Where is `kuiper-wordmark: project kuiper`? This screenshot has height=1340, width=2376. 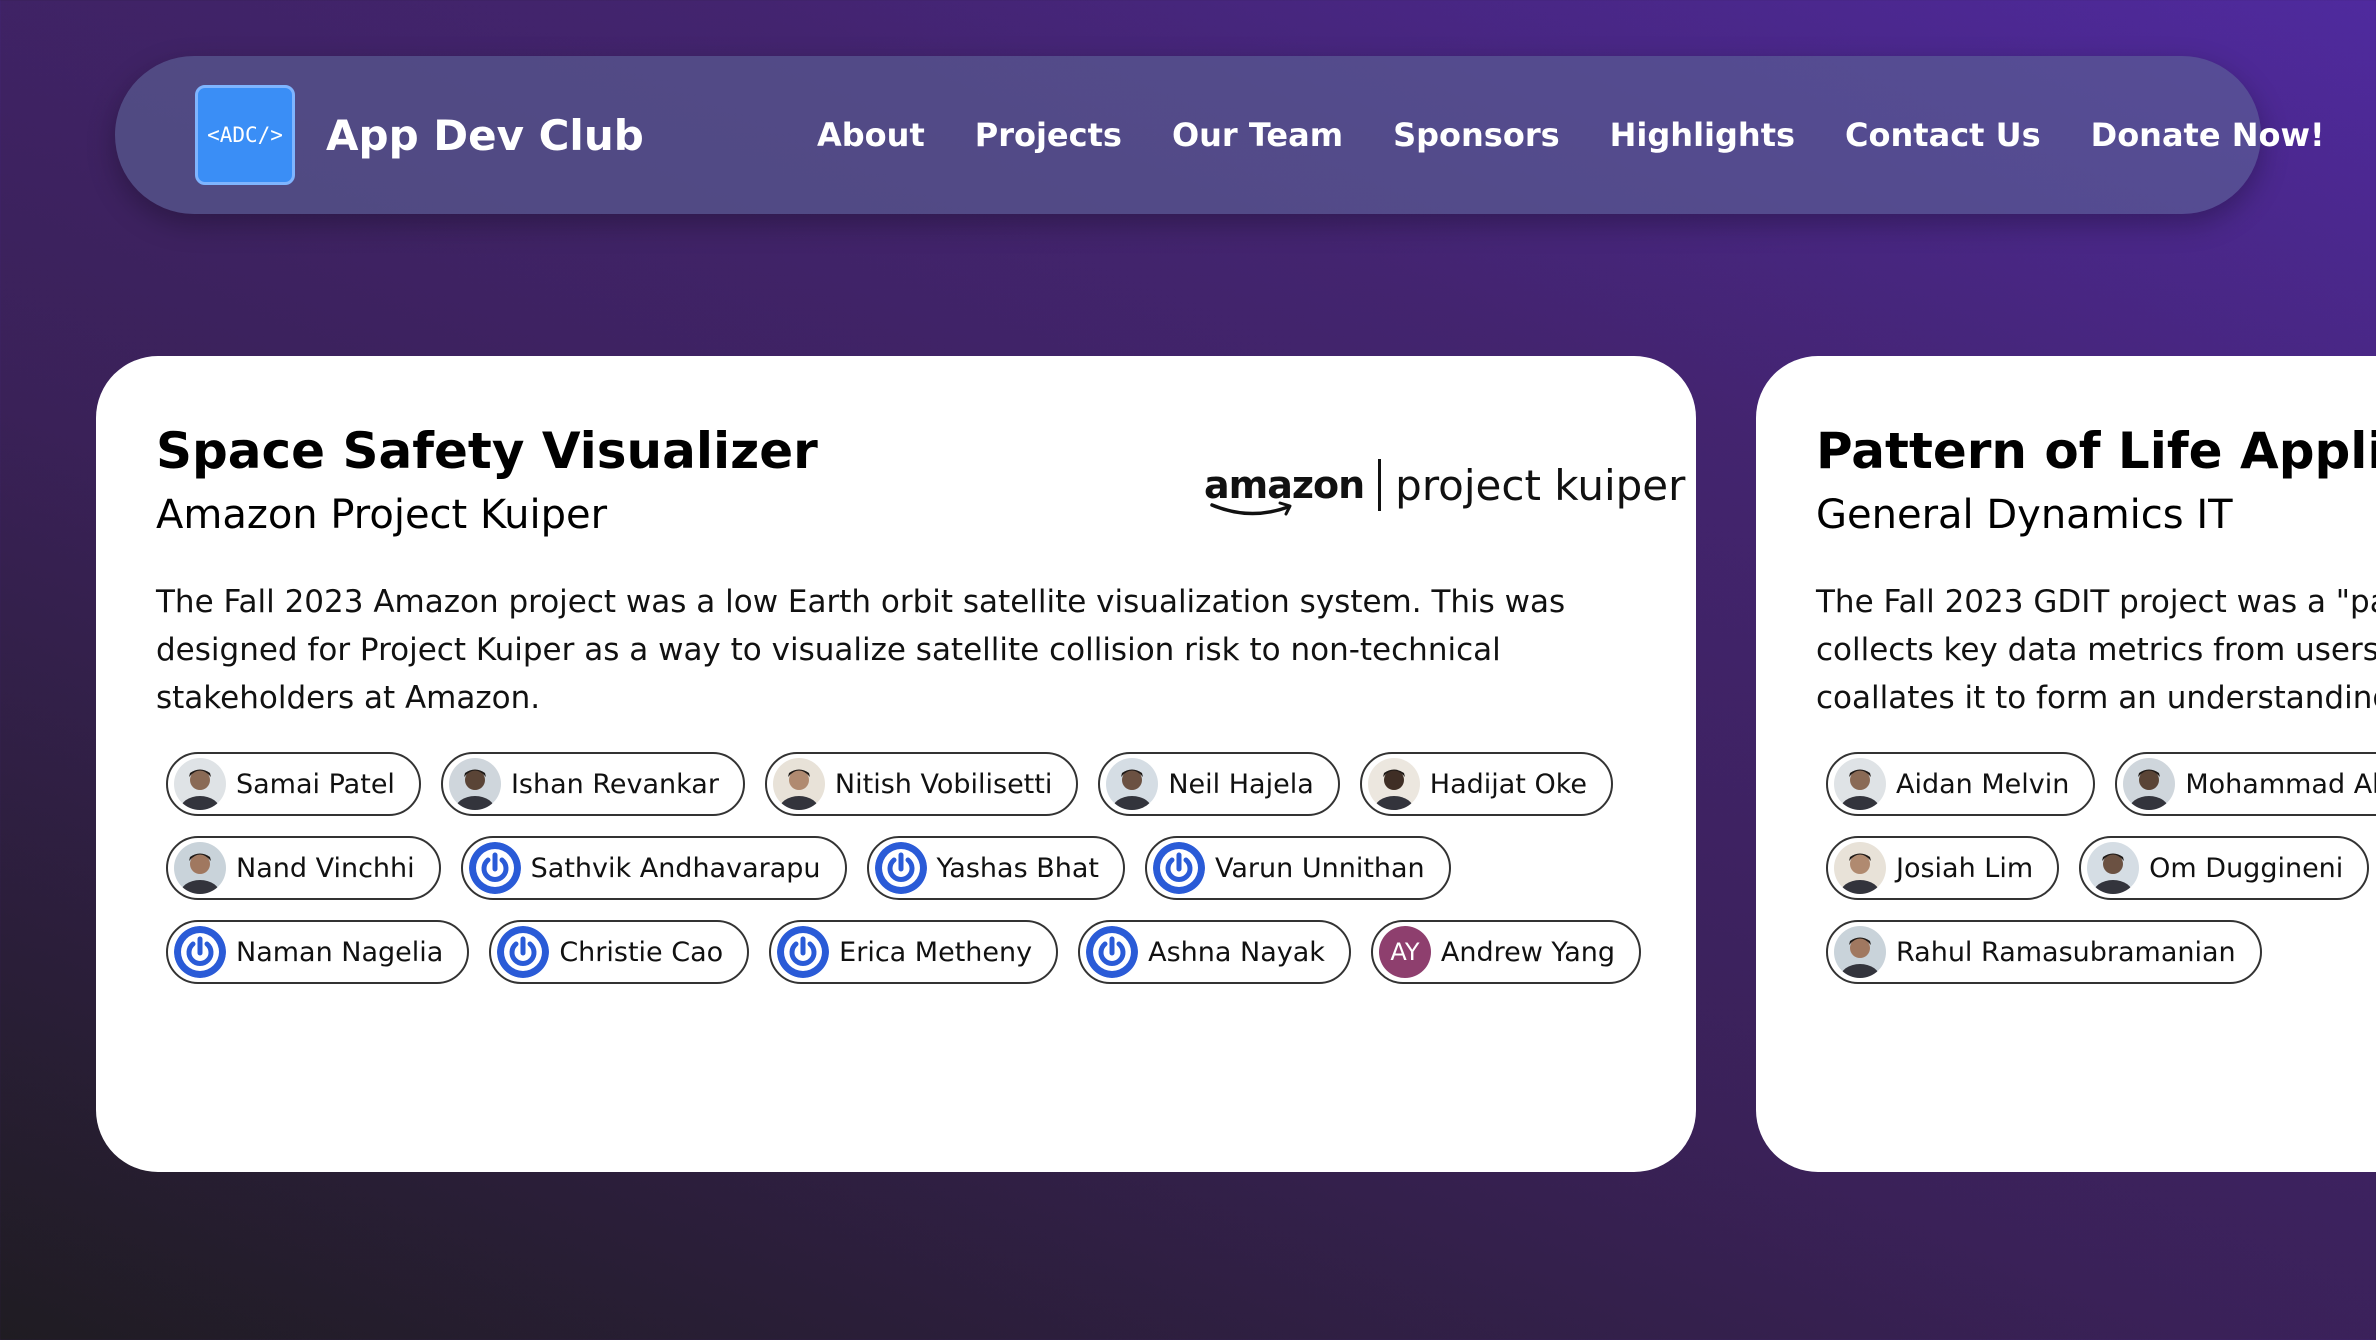
kuiper-wordmark: project kuiper is located at coordinates (1540, 485).